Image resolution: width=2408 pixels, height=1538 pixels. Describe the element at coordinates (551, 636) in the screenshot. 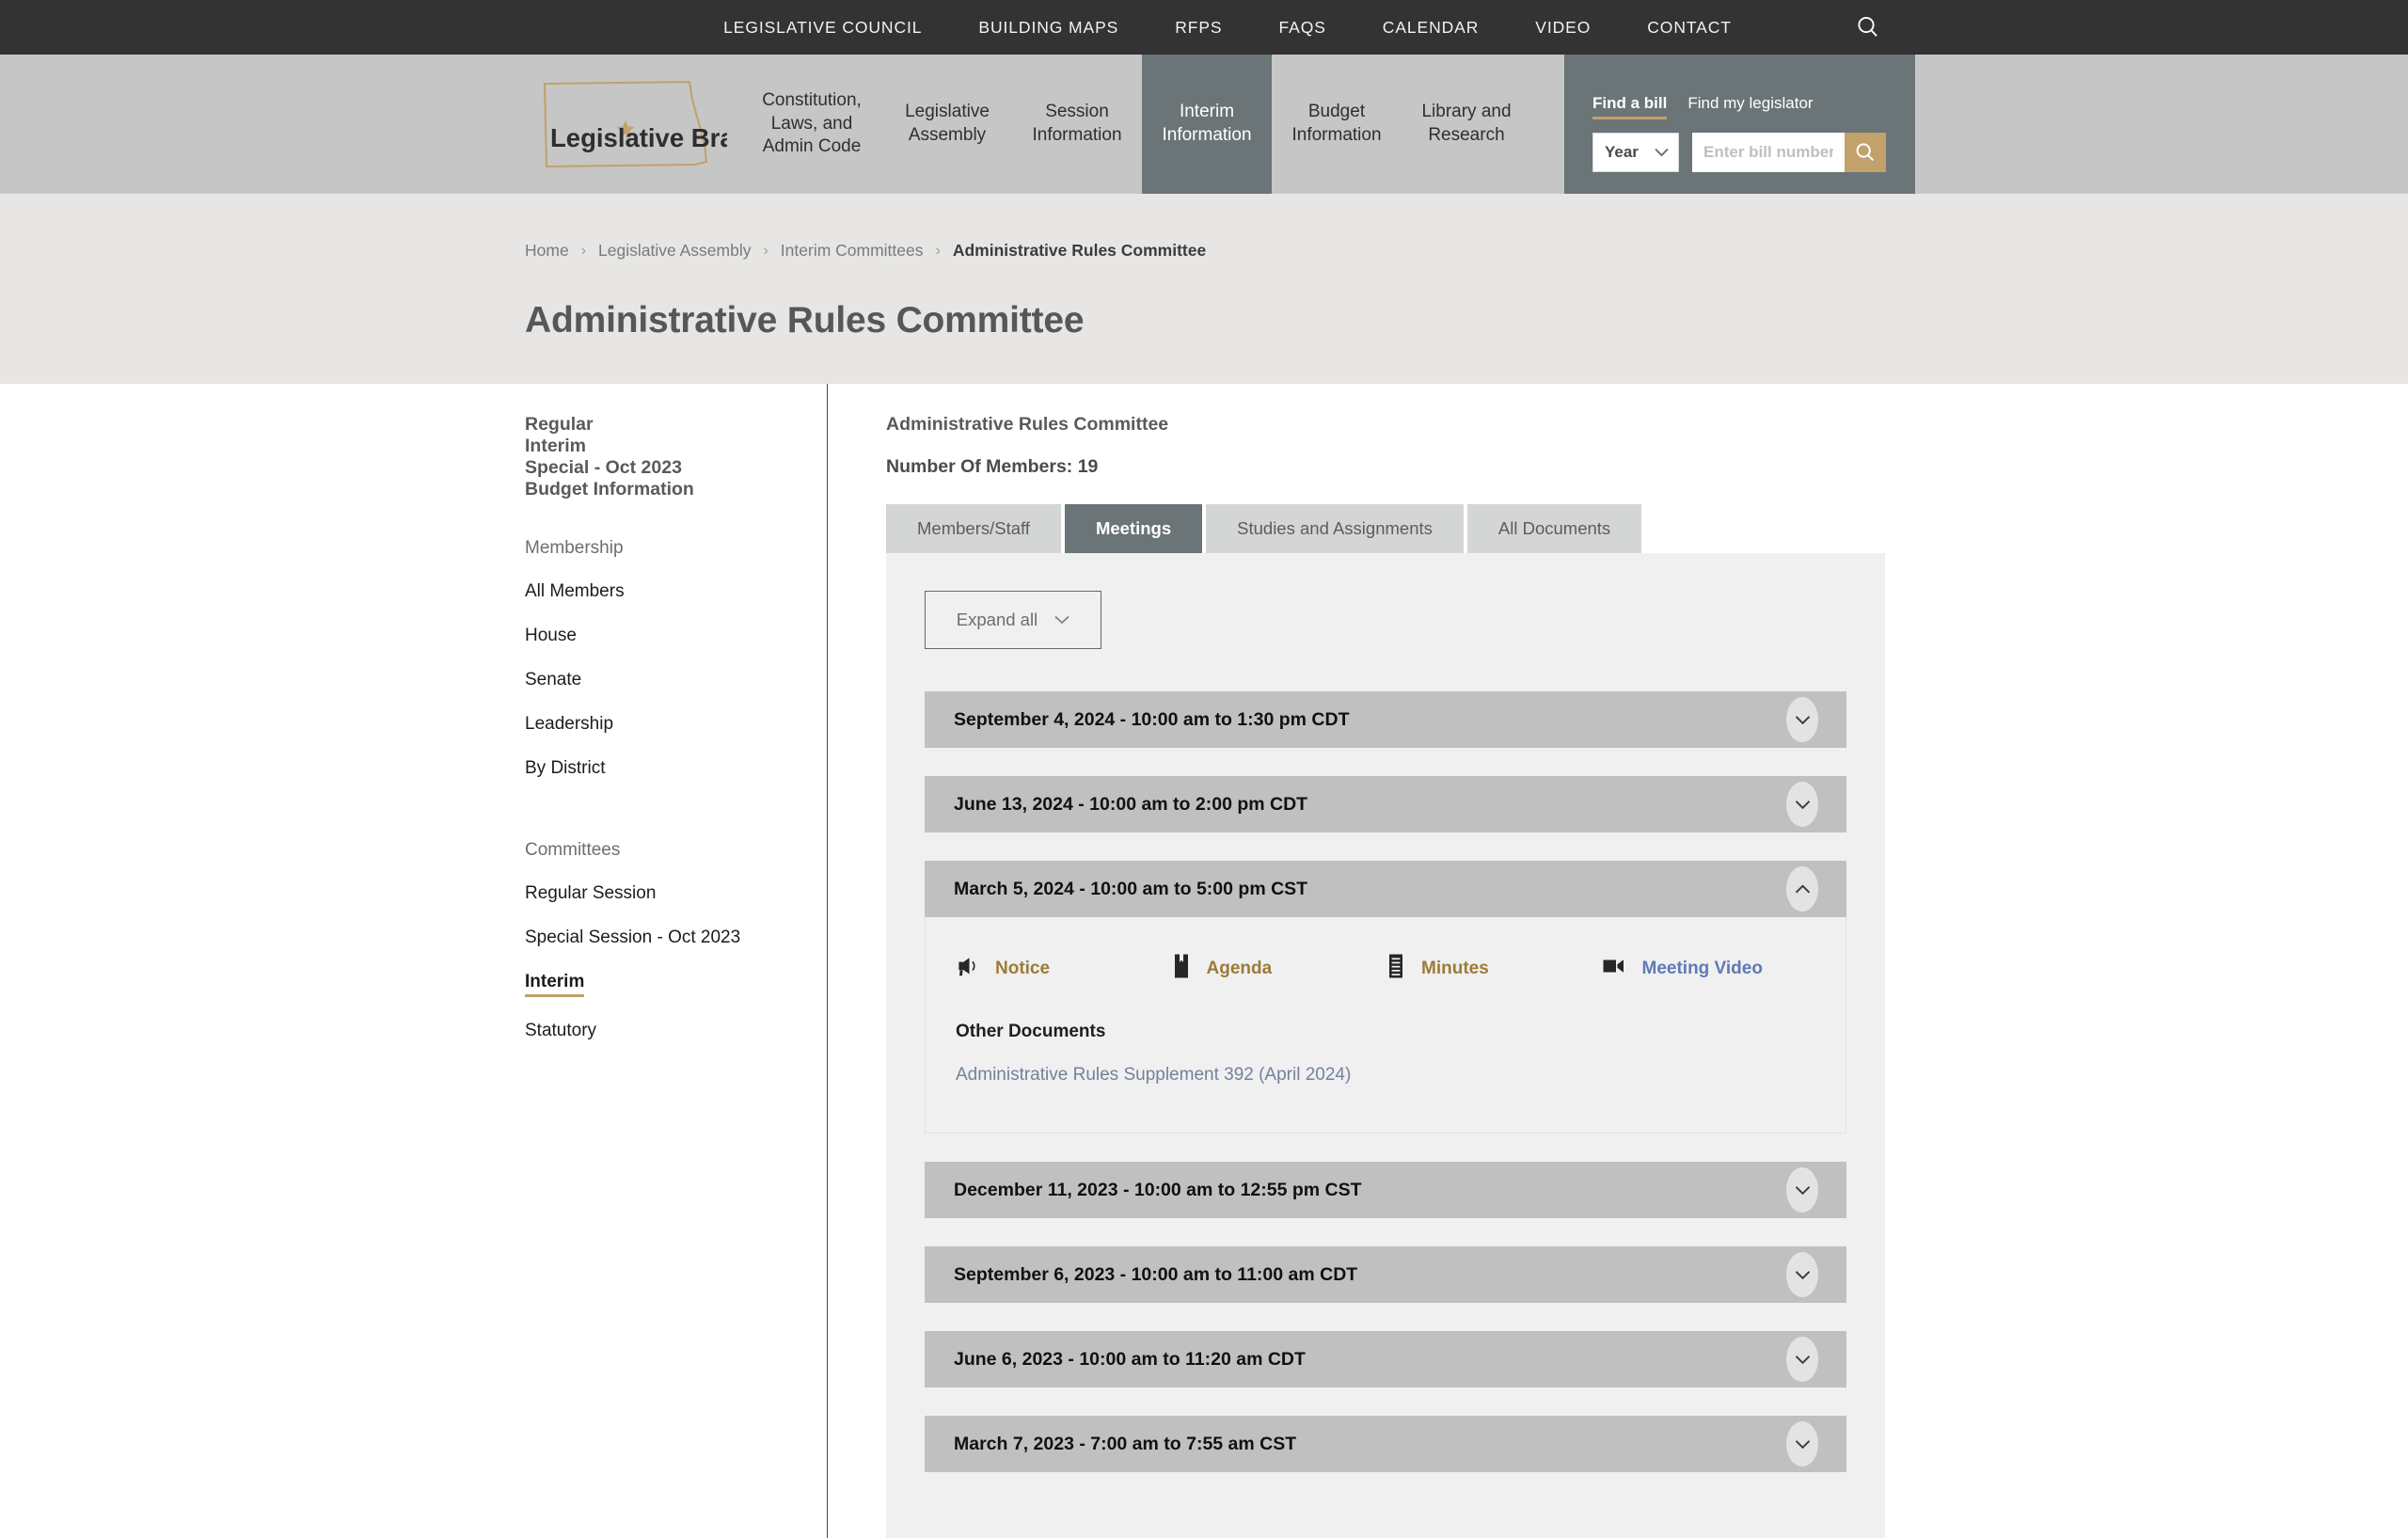

I see `sidebar-item-house: House` at that location.